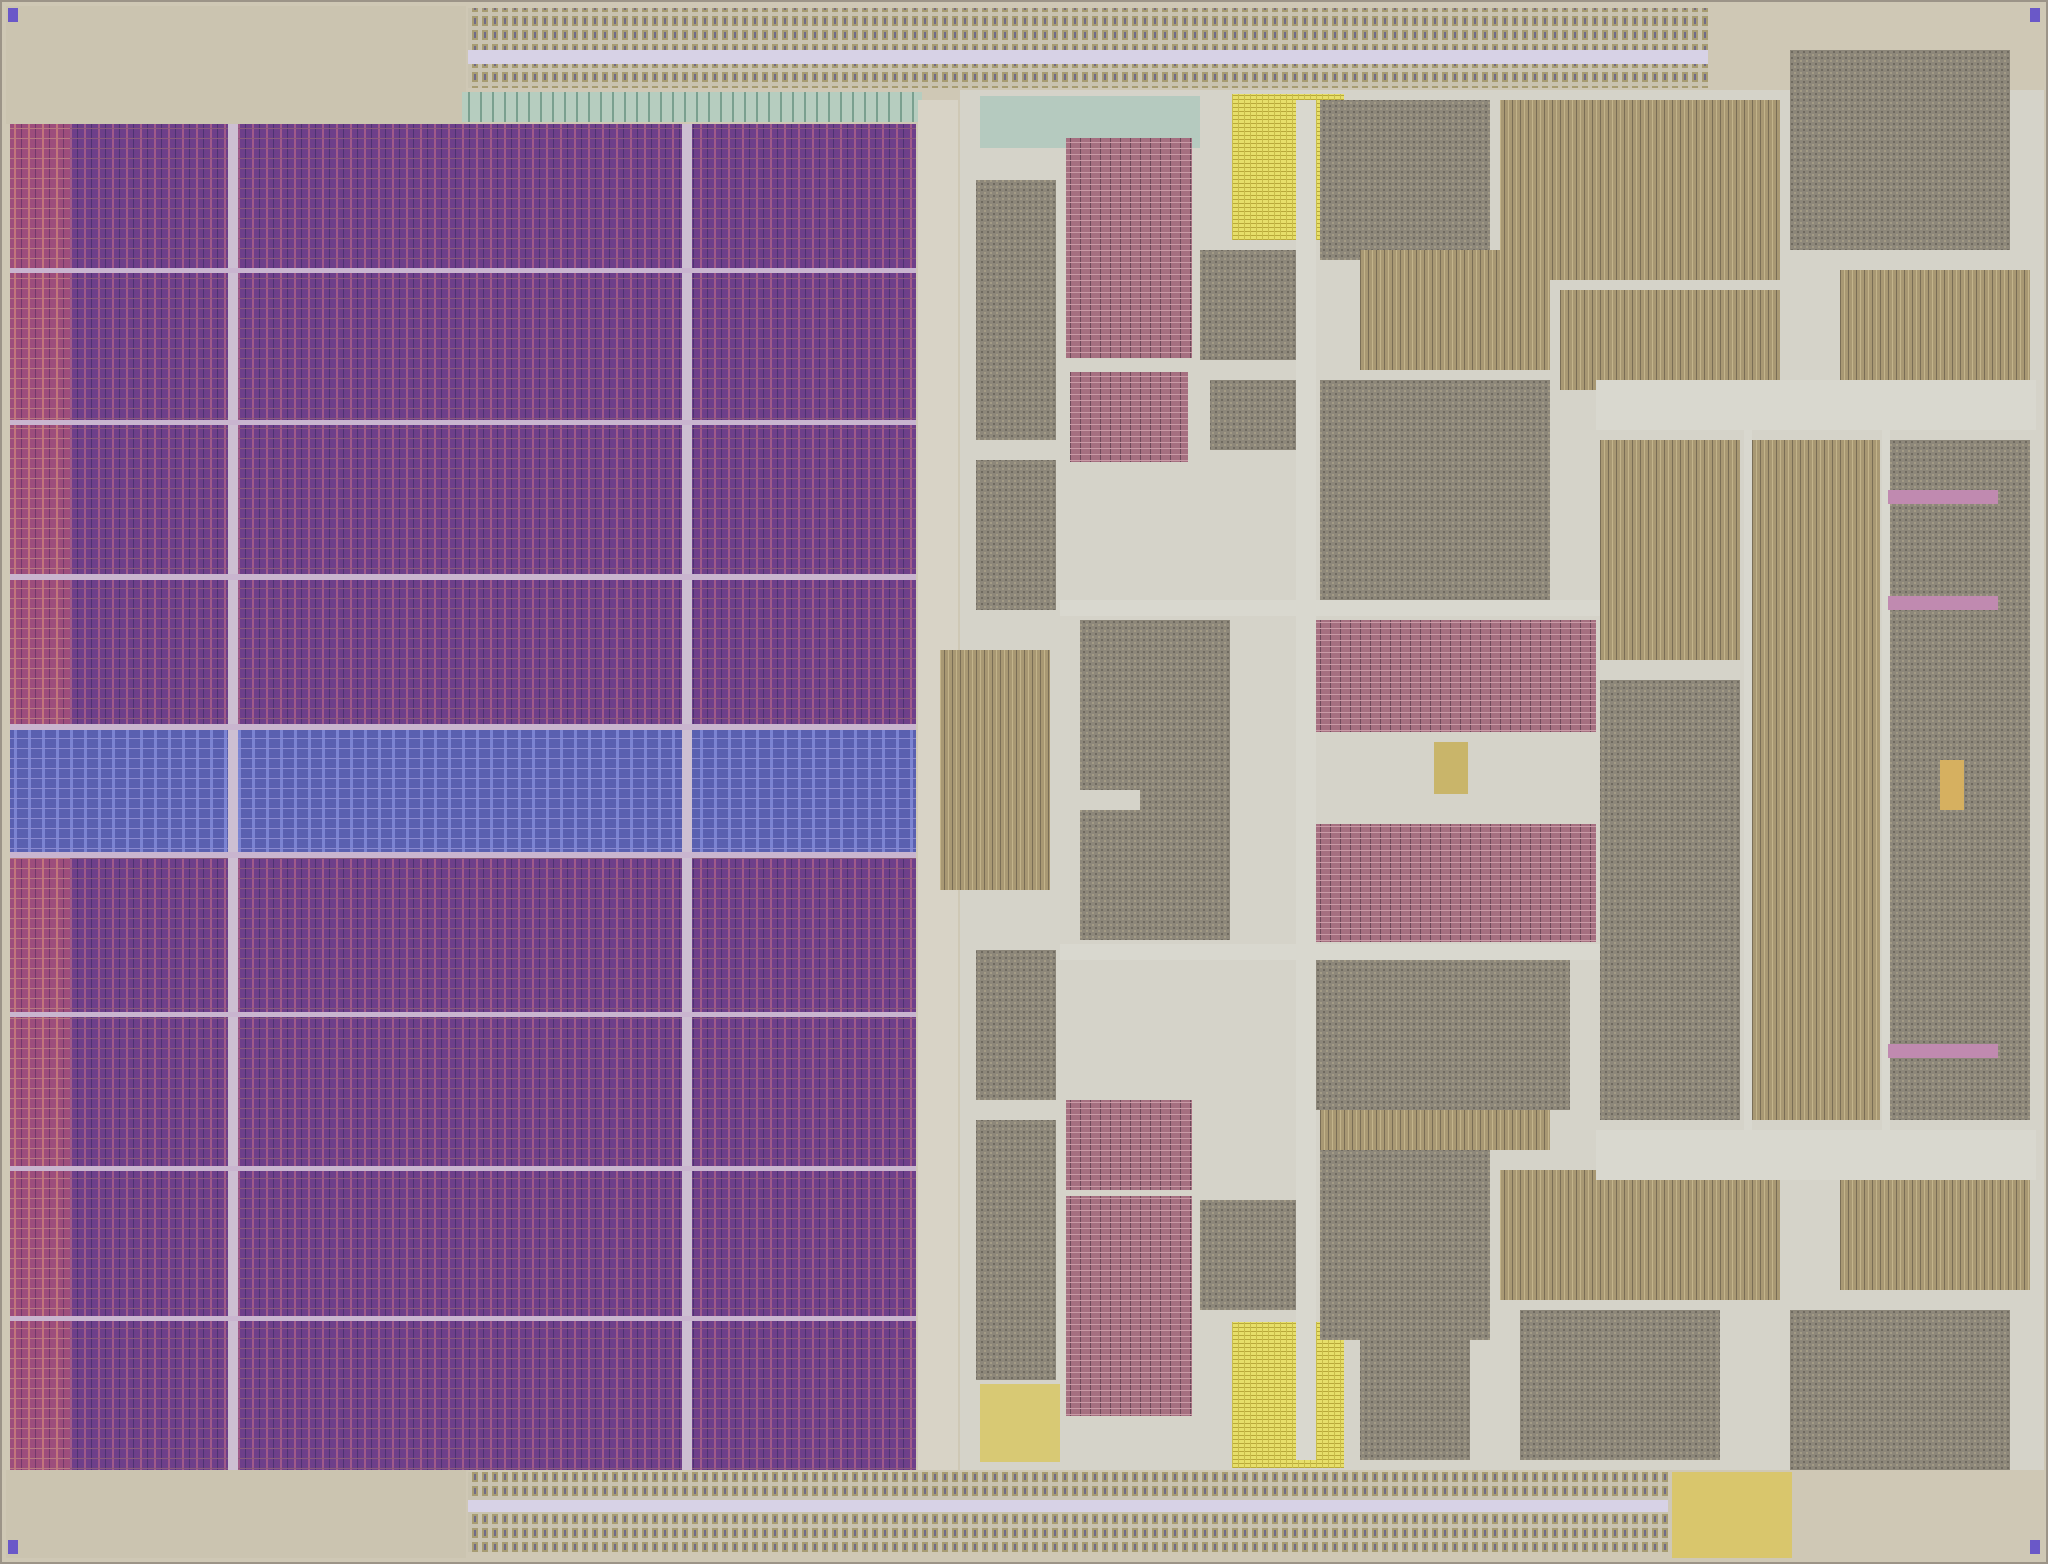  What do you see at coordinates (2035, 15) in the screenshot?
I see `corner-mark-top-right` at bounding box center [2035, 15].